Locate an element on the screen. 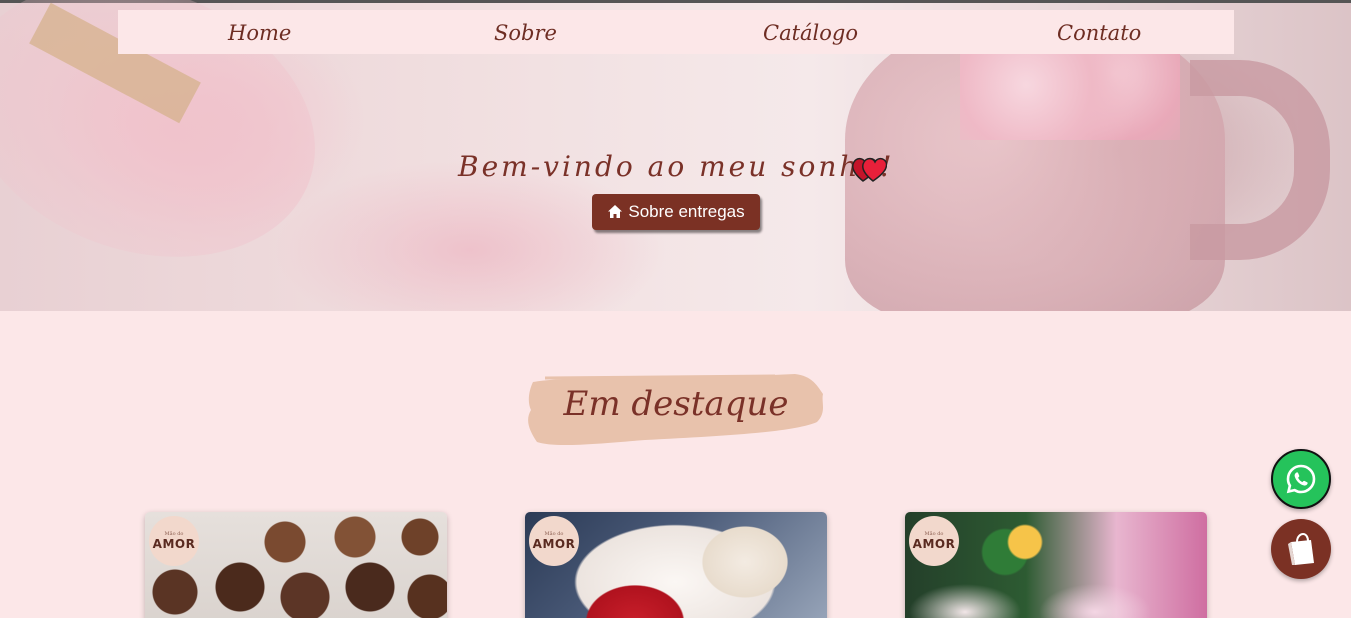  featured-heading: Em destaque is located at coordinates (676, 410).